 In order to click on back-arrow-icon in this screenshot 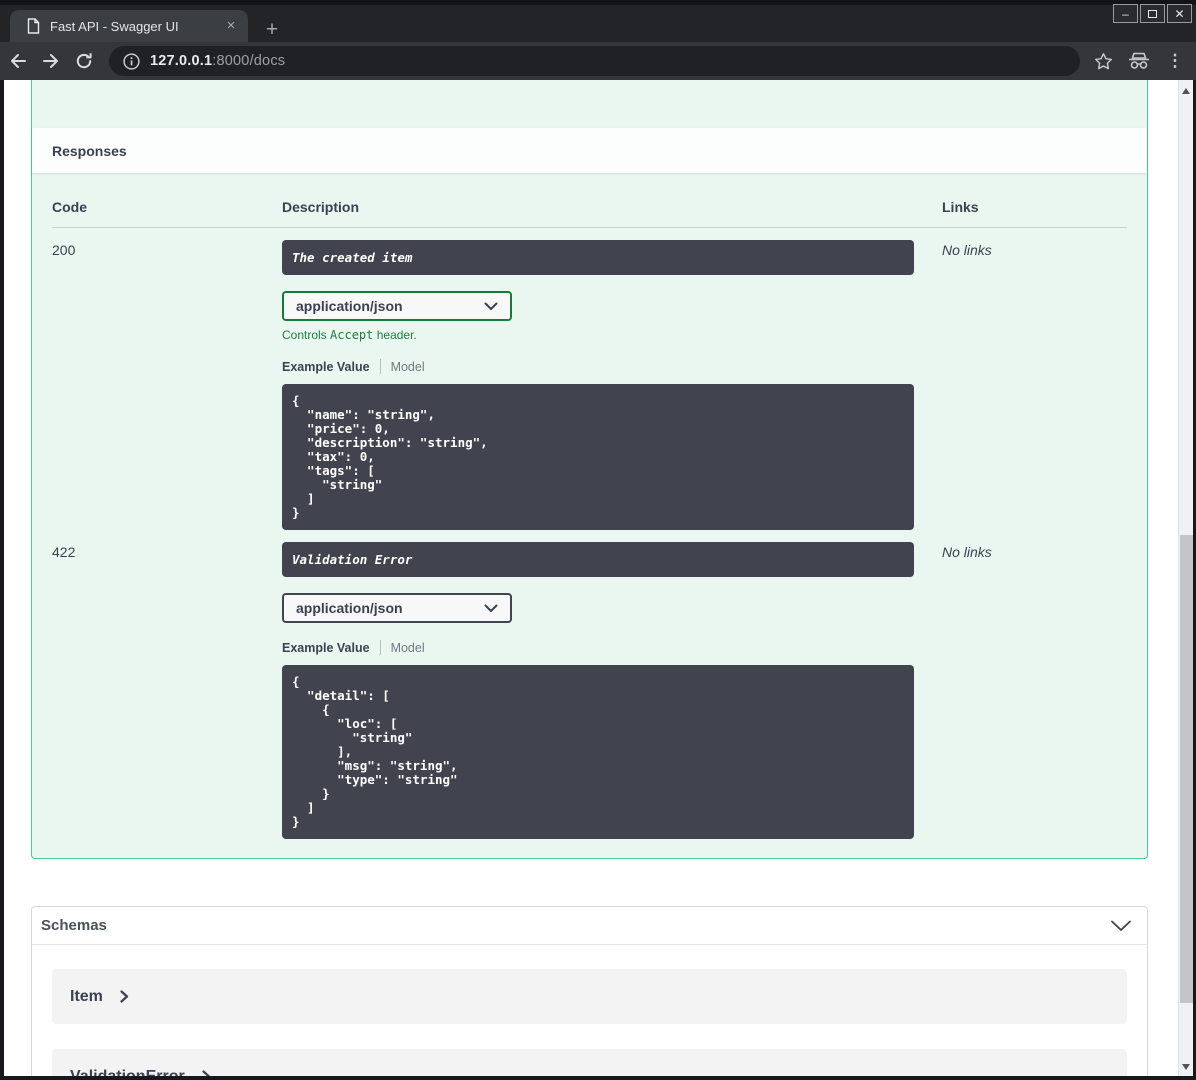, I will do `click(18, 61)`.